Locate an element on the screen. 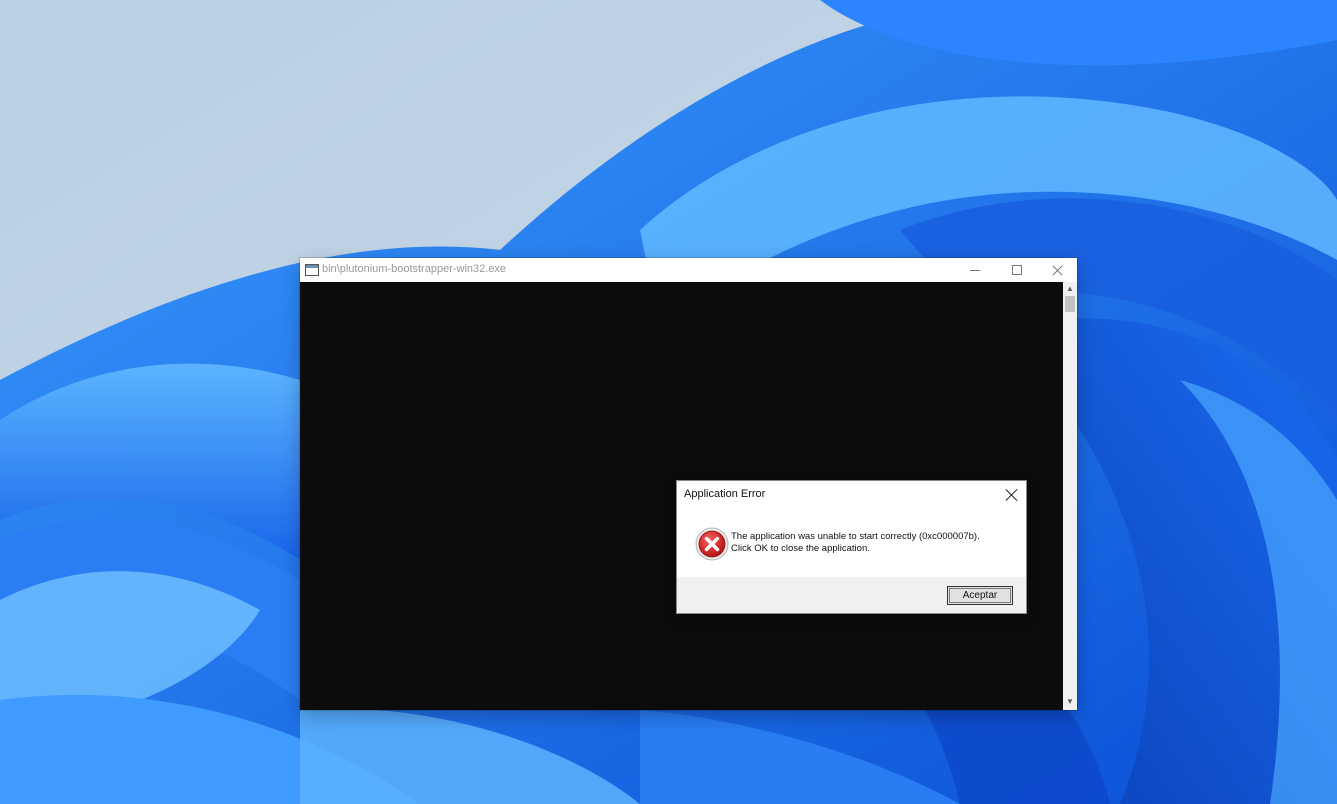 The height and width of the screenshot is (804, 1337). maximize-icon is located at coordinates (1017, 270).